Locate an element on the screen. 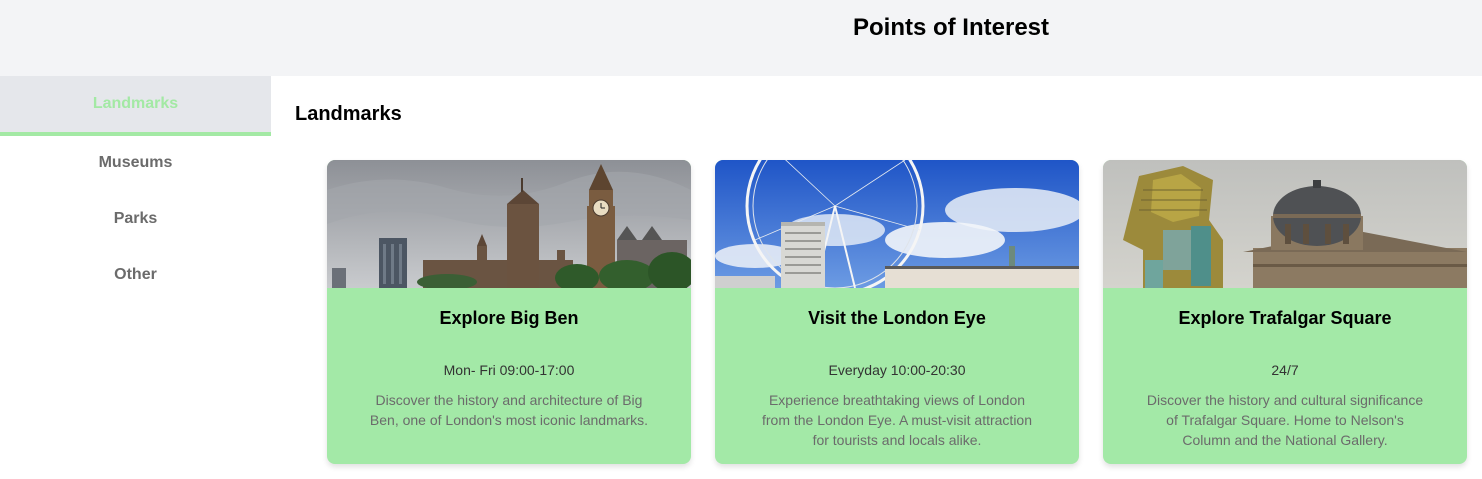 Image resolution: width=1482 pixels, height=479 pixels. card-hours: 24/7 is located at coordinates (1285, 370).